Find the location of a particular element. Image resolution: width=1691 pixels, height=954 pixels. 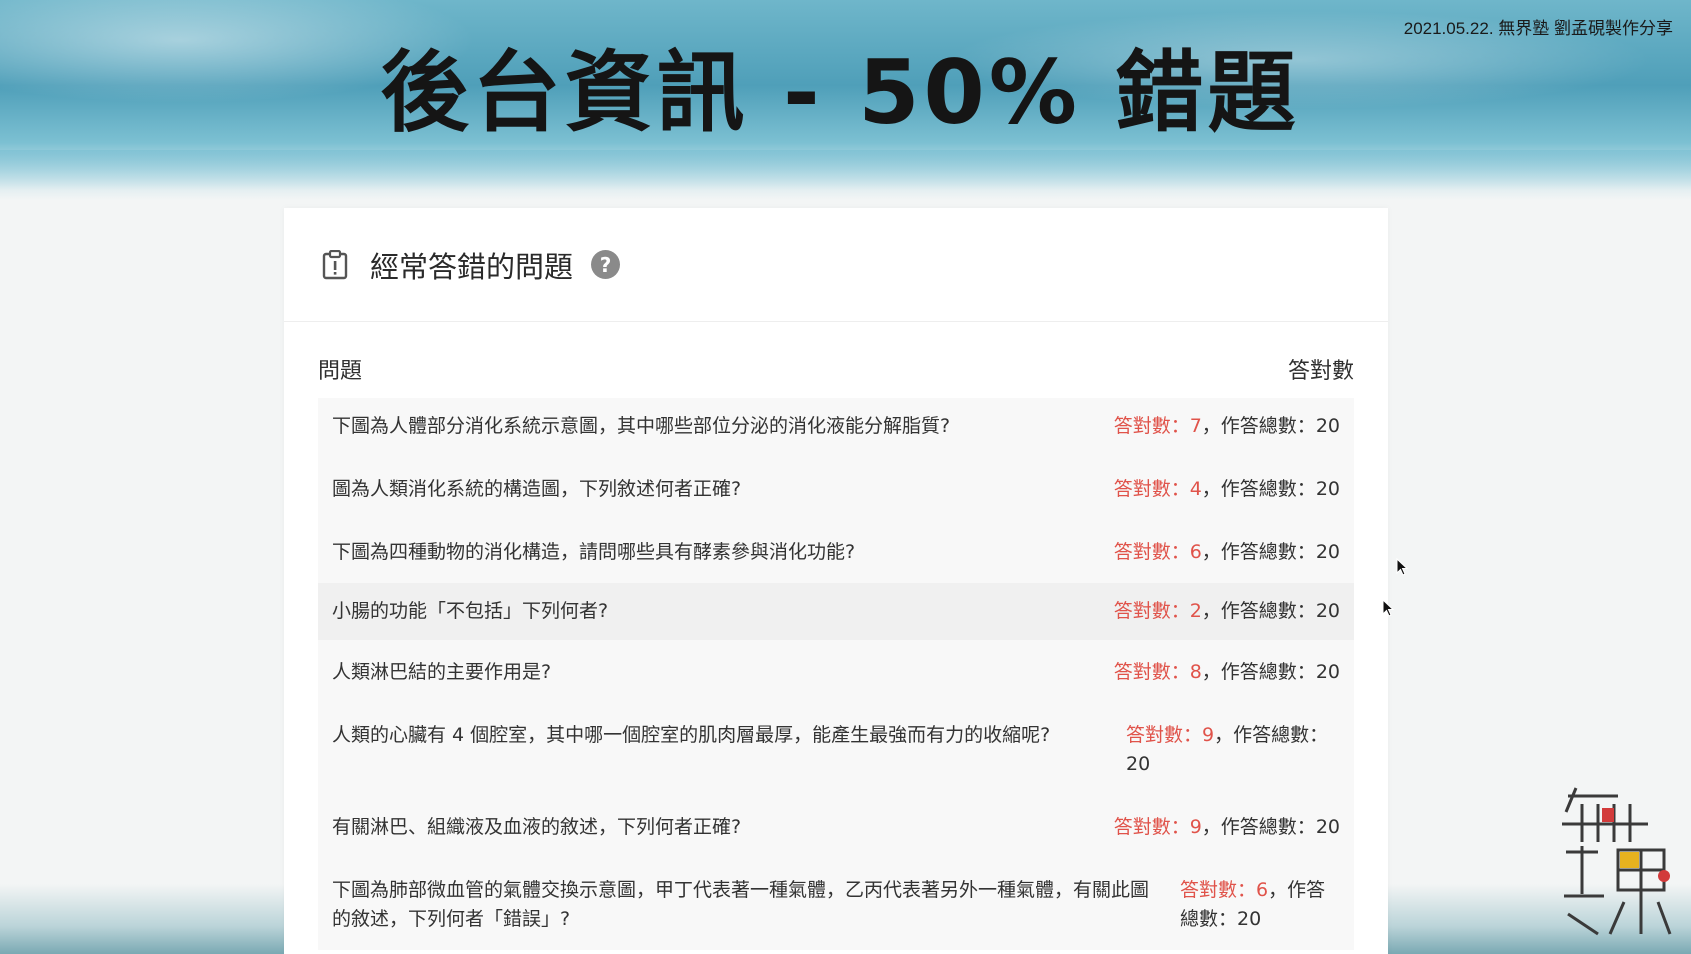

table-row: 圖為人類消化系統的構造圖，下列敘述何者正確? 答對數：4，作答總數：20 is located at coordinates (836, 488).